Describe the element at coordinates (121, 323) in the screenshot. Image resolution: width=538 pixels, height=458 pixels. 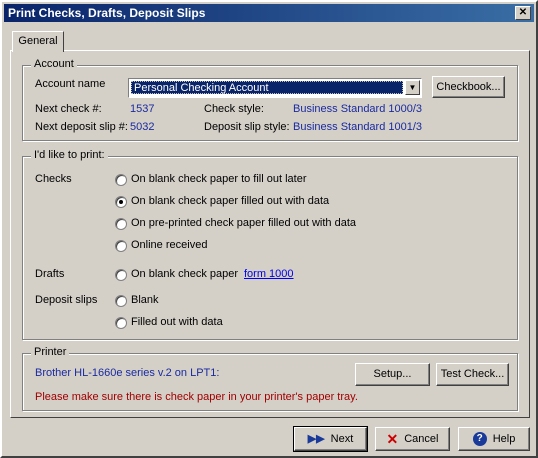
I see `deposit-option-filled-radio` at that location.